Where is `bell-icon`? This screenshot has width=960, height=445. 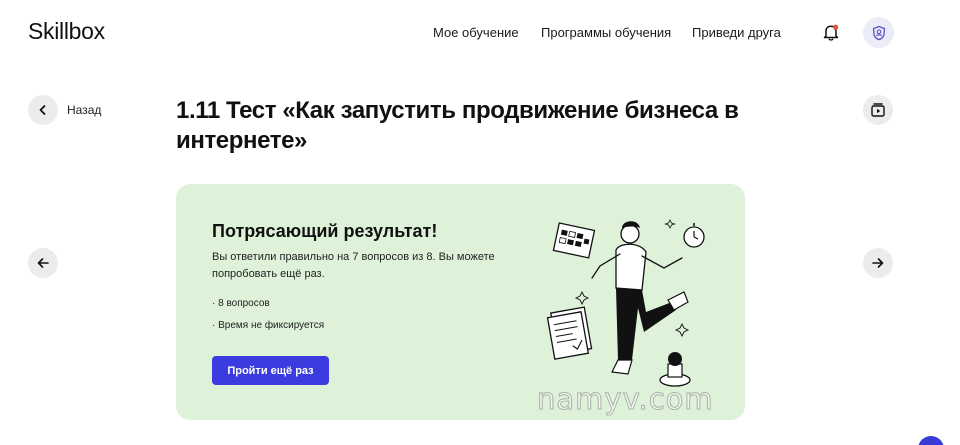
bell-icon is located at coordinates (831, 32).